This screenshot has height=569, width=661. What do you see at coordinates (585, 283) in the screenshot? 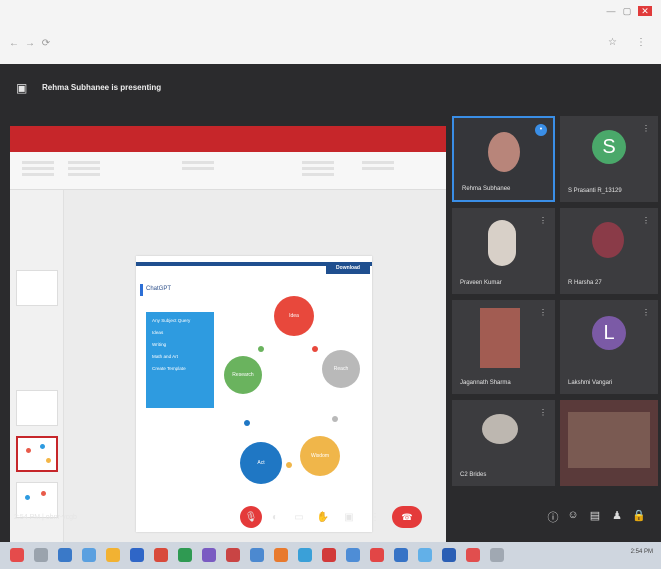
I see `participant-name: R Harsha 27` at bounding box center [585, 283].